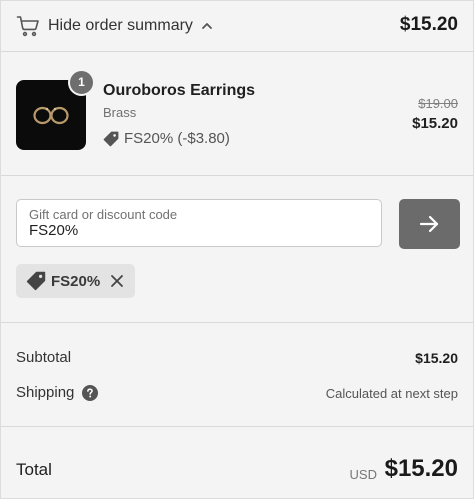 The image size is (474, 499). I want to click on total-currency: USD, so click(363, 474).